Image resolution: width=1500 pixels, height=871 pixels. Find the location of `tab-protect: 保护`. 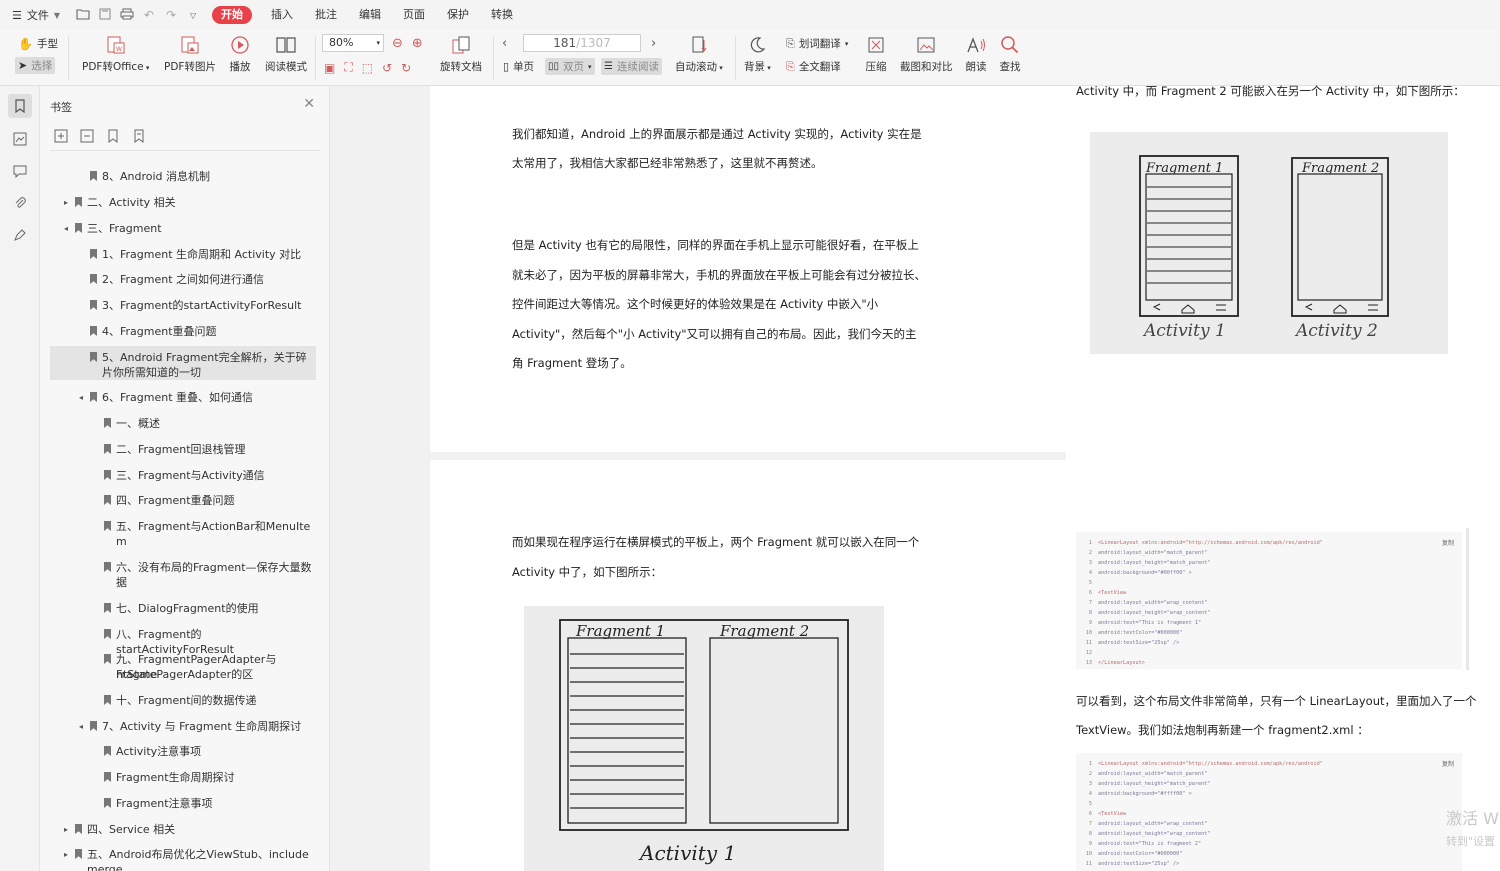

tab-protect: 保护 is located at coordinates (458, 15).